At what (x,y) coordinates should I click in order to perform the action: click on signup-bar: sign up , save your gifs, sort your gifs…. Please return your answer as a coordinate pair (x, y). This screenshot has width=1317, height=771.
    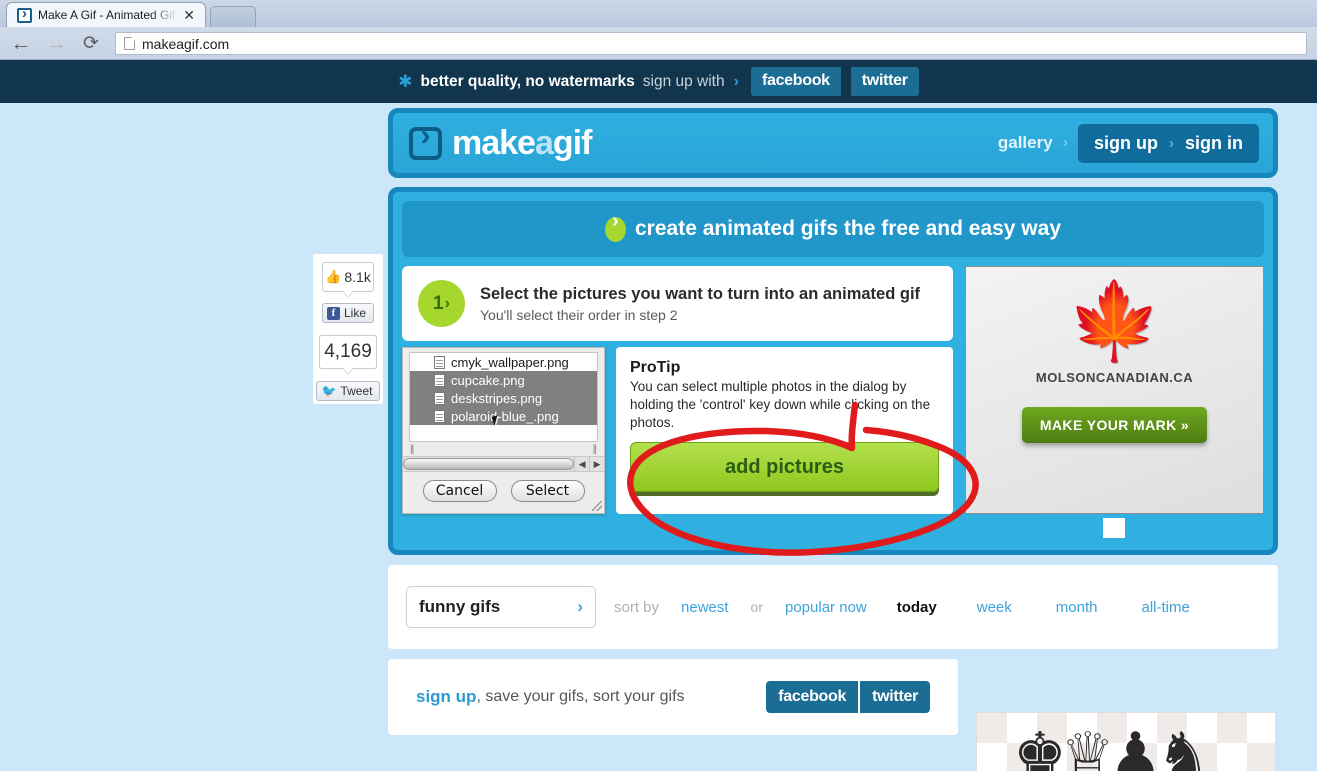
    Looking at the image, I should click on (673, 697).